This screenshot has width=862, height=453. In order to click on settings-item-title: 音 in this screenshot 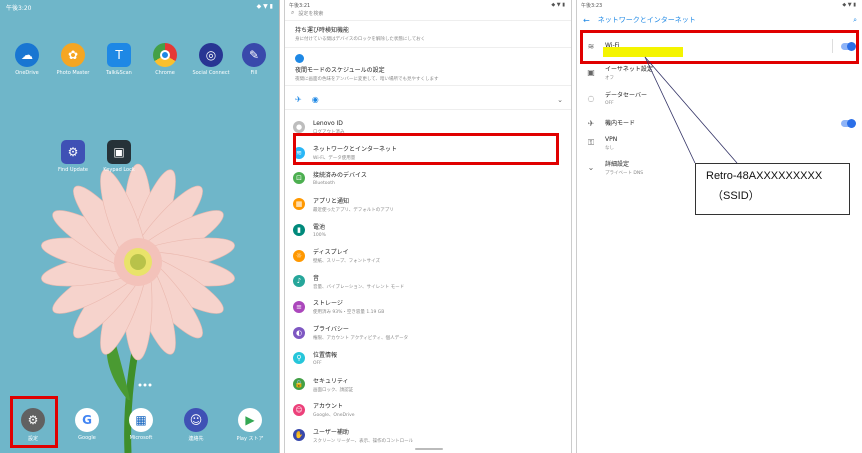, I will do `click(316, 278)`.